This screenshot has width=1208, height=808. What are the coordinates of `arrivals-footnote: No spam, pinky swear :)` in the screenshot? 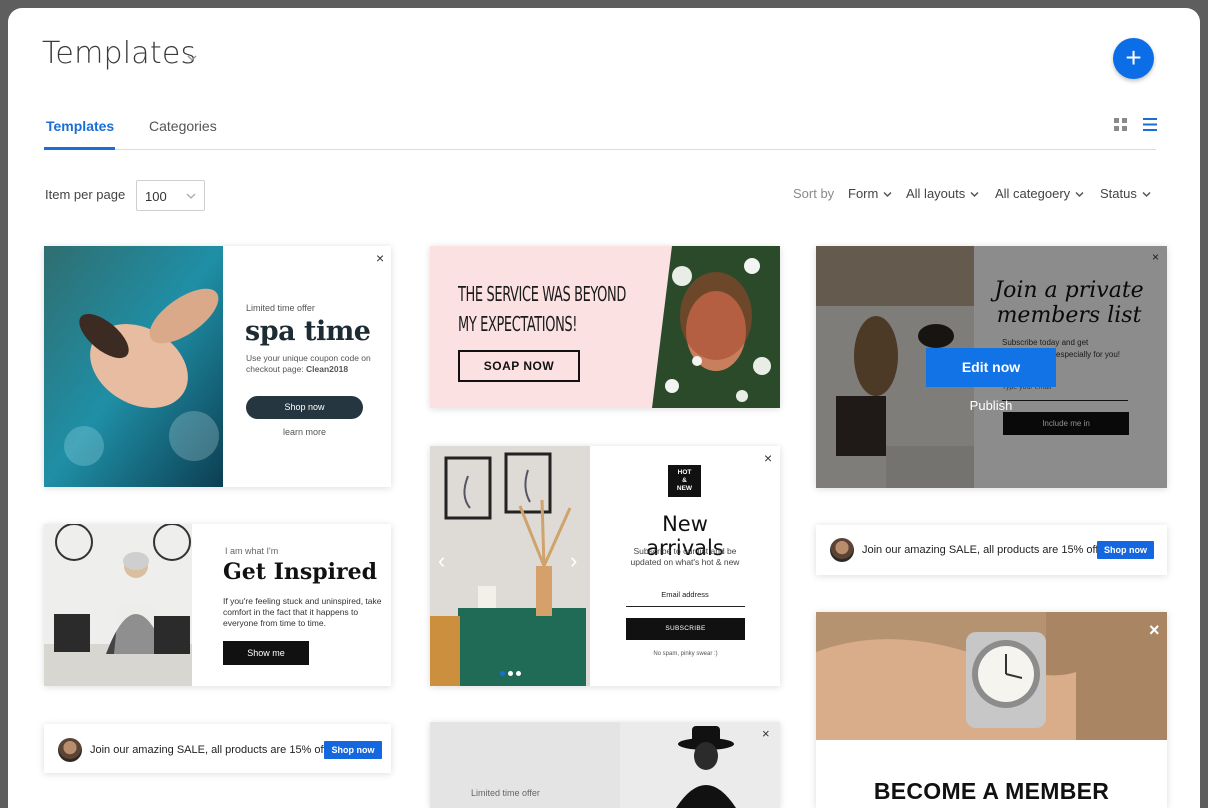 It's located at (685, 654).